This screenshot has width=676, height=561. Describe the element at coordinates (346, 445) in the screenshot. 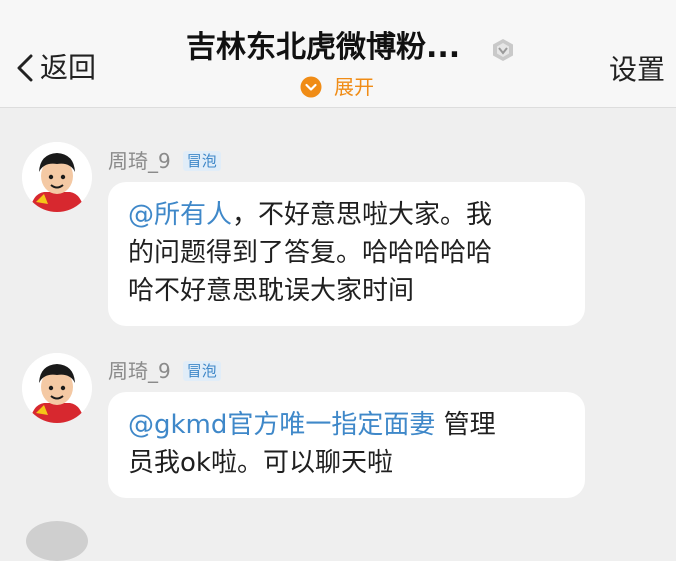

I see `message-bubble: @gkmd官方唯一指定面妻 管理 员我ok啦。可以聊天啦` at that location.